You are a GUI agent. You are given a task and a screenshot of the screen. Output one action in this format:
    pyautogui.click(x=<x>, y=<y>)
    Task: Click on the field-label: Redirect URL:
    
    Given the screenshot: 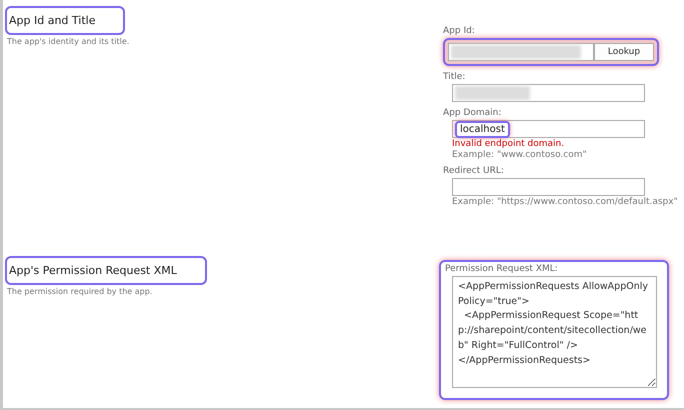 What is the action you would take?
    pyautogui.click(x=474, y=171)
    